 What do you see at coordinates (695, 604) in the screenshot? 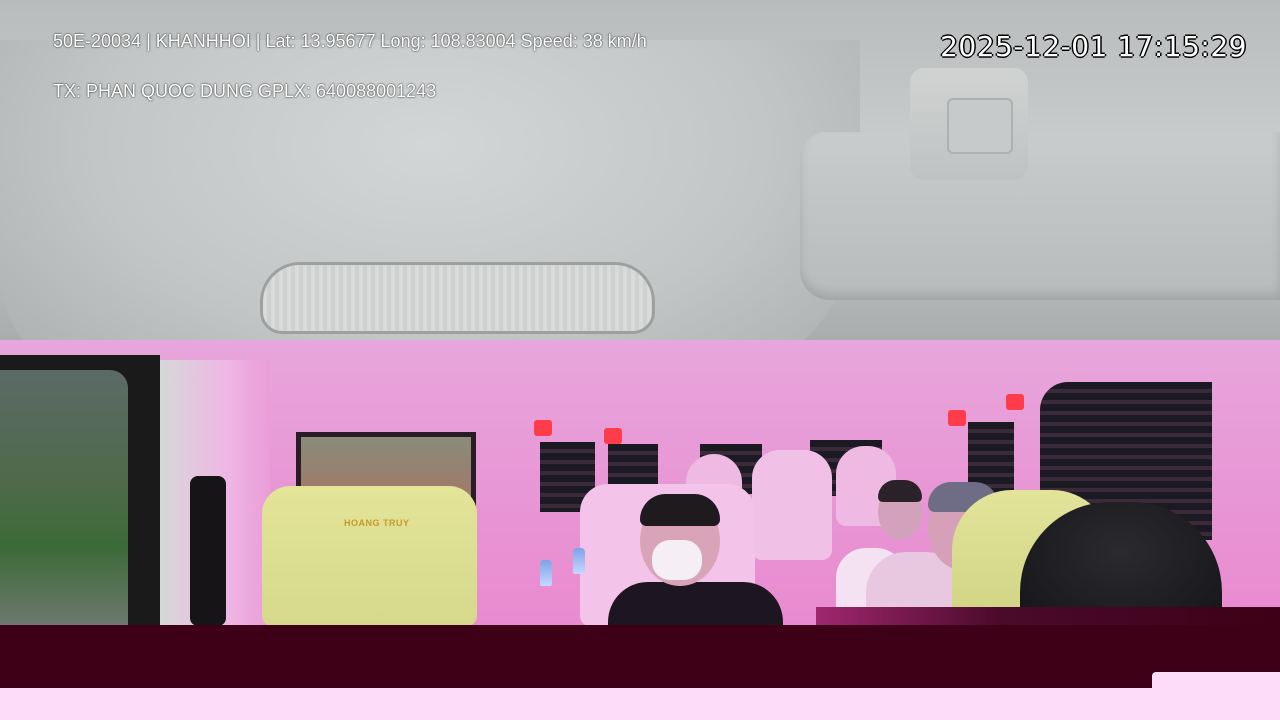
I see `passenger-body` at bounding box center [695, 604].